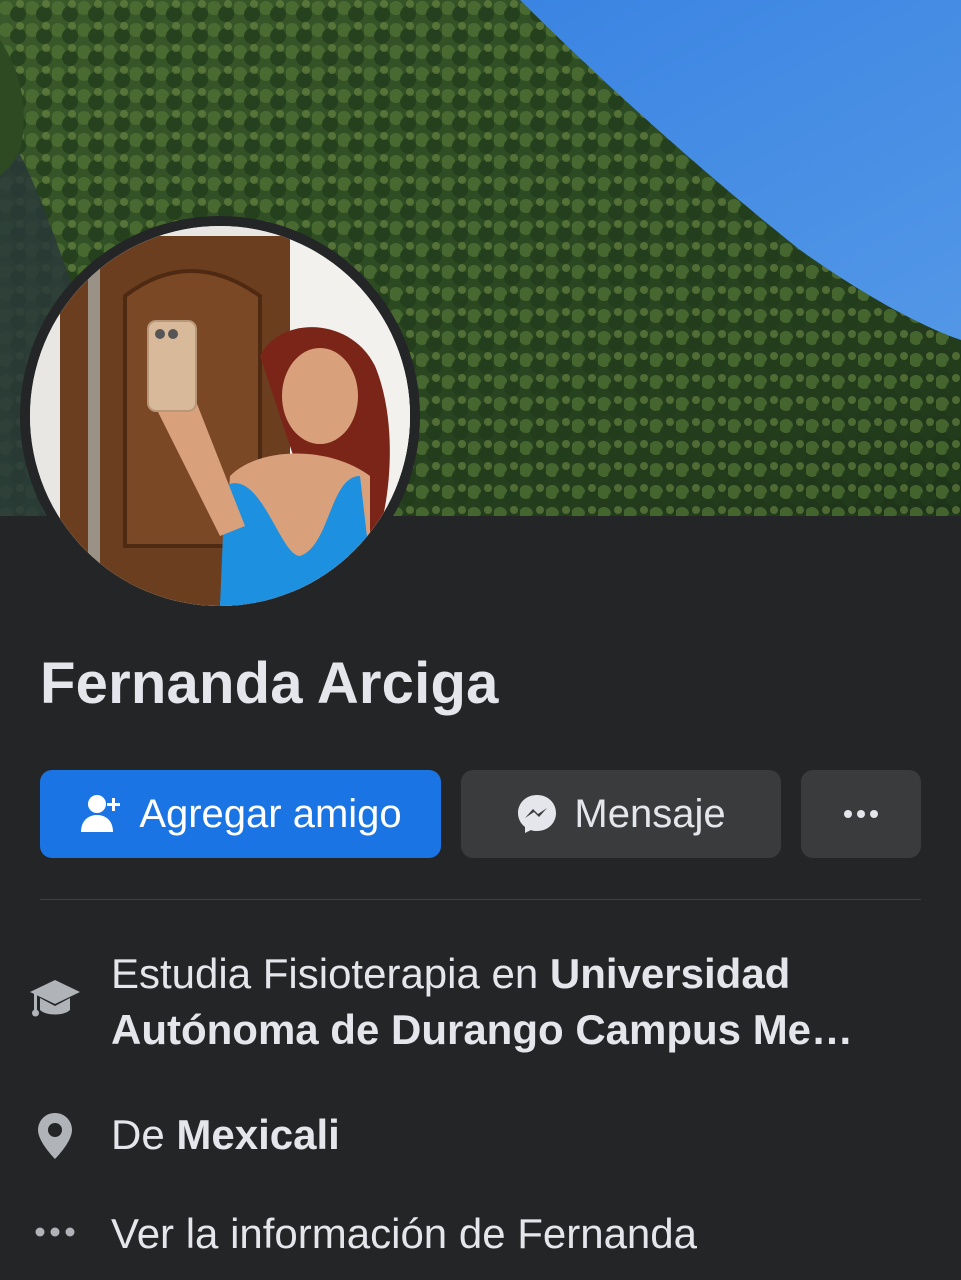  Describe the element at coordinates (480, 899) in the screenshot. I see `divider` at that location.